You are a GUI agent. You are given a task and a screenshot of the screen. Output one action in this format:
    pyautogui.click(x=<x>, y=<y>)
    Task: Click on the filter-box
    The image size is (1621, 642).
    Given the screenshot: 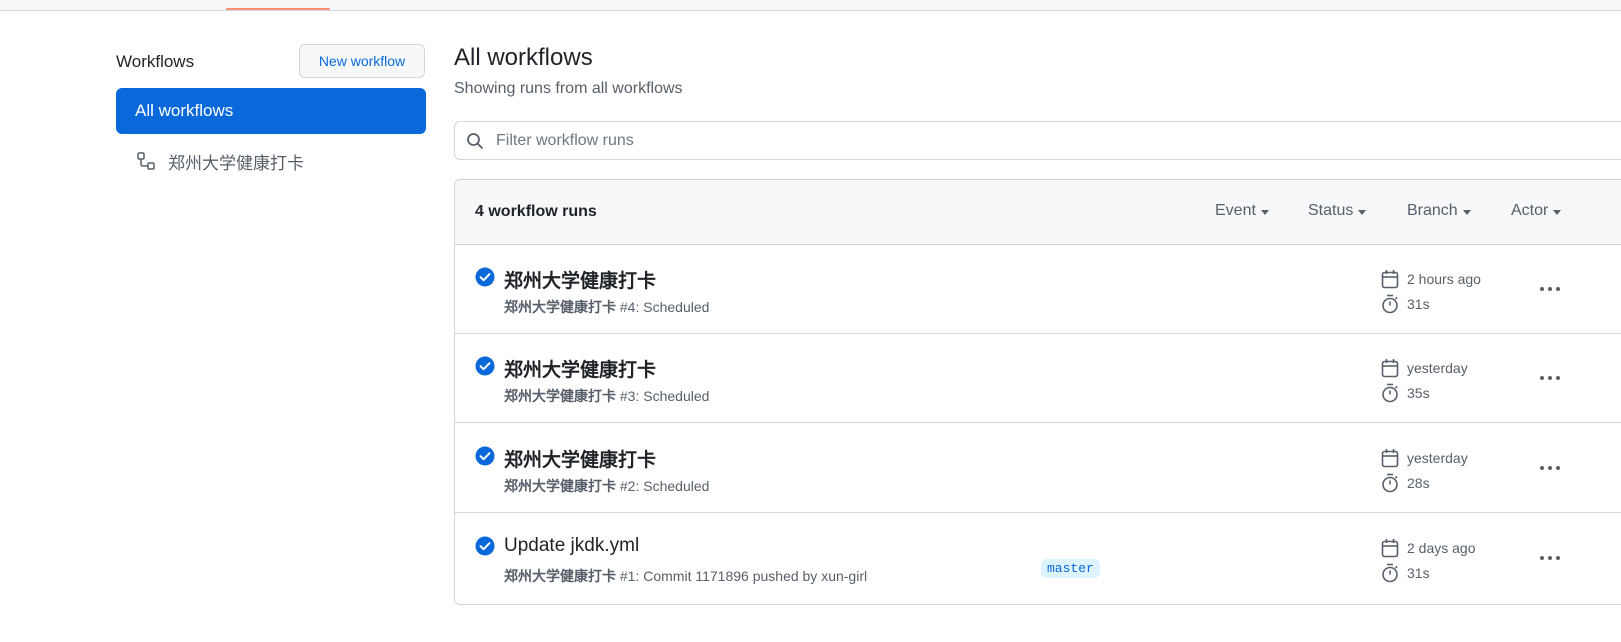 What is the action you would take?
    pyautogui.click(x=1037, y=140)
    